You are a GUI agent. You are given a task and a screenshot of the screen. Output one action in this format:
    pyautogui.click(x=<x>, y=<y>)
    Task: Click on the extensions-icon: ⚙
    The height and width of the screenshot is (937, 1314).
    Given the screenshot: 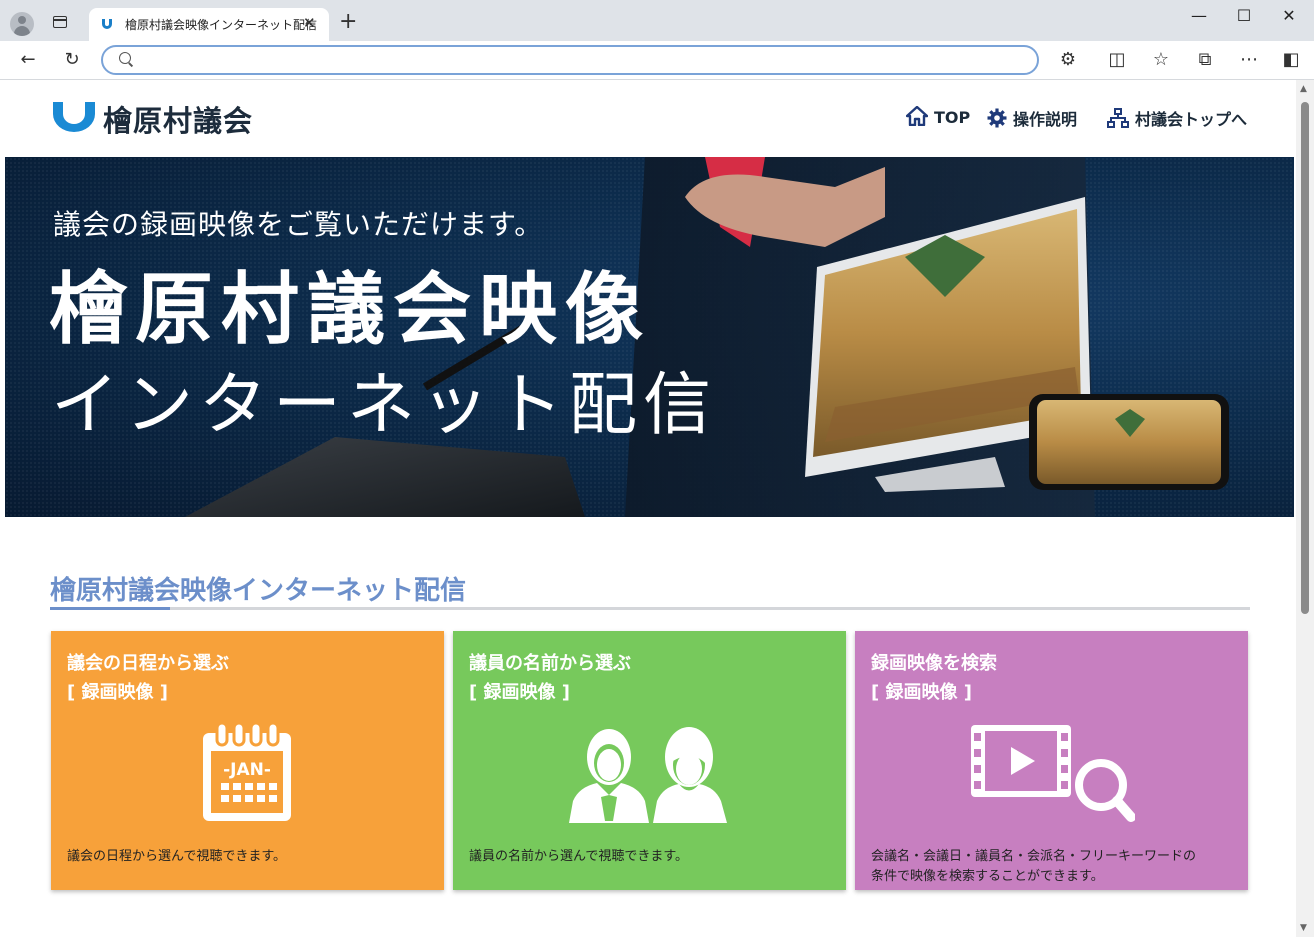 What is the action you would take?
    pyautogui.click(x=1068, y=59)
    